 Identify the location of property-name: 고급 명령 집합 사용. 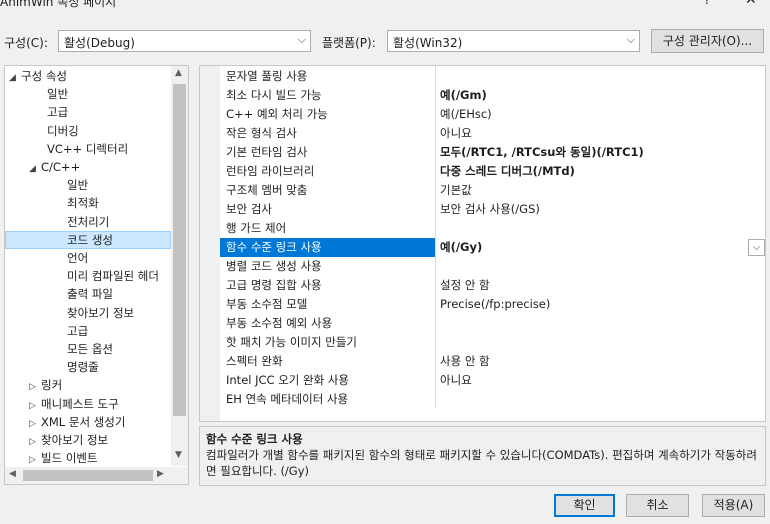
(274, 285).